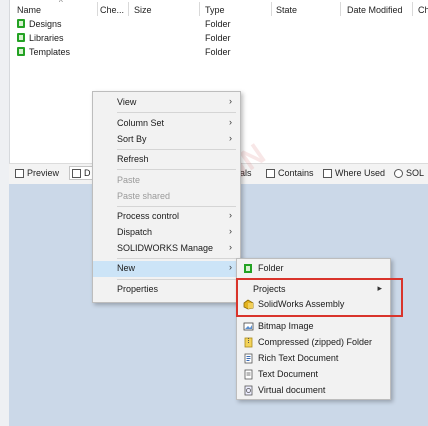 The image size is (428, 426). What do you see at coordinates (166, 216) in the screenshot?
I see `menu-item-process-control: Process control ›` at bounding box center [166, 216].